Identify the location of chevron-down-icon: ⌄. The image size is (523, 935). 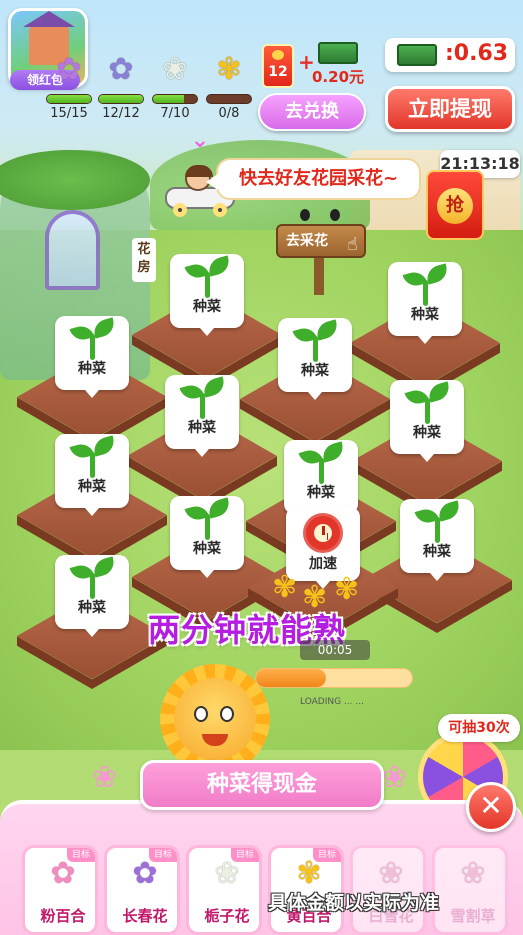
(200, 140).